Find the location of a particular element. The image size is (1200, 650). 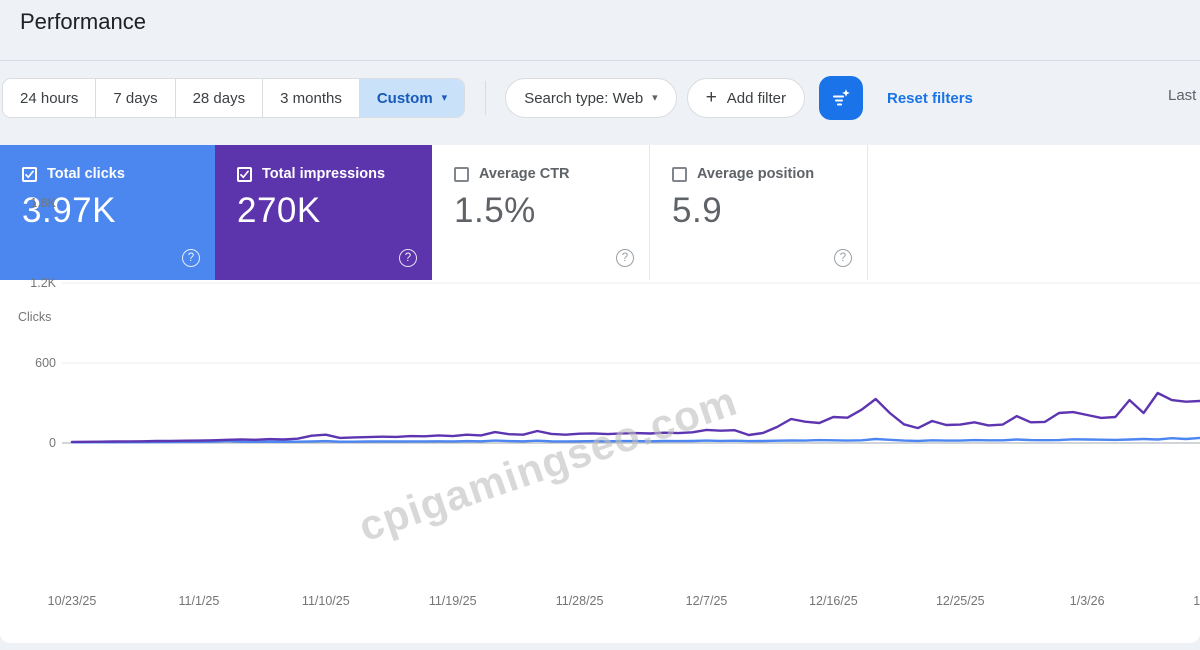

metric-value: 1.5% is located at coordinates (495, 210).